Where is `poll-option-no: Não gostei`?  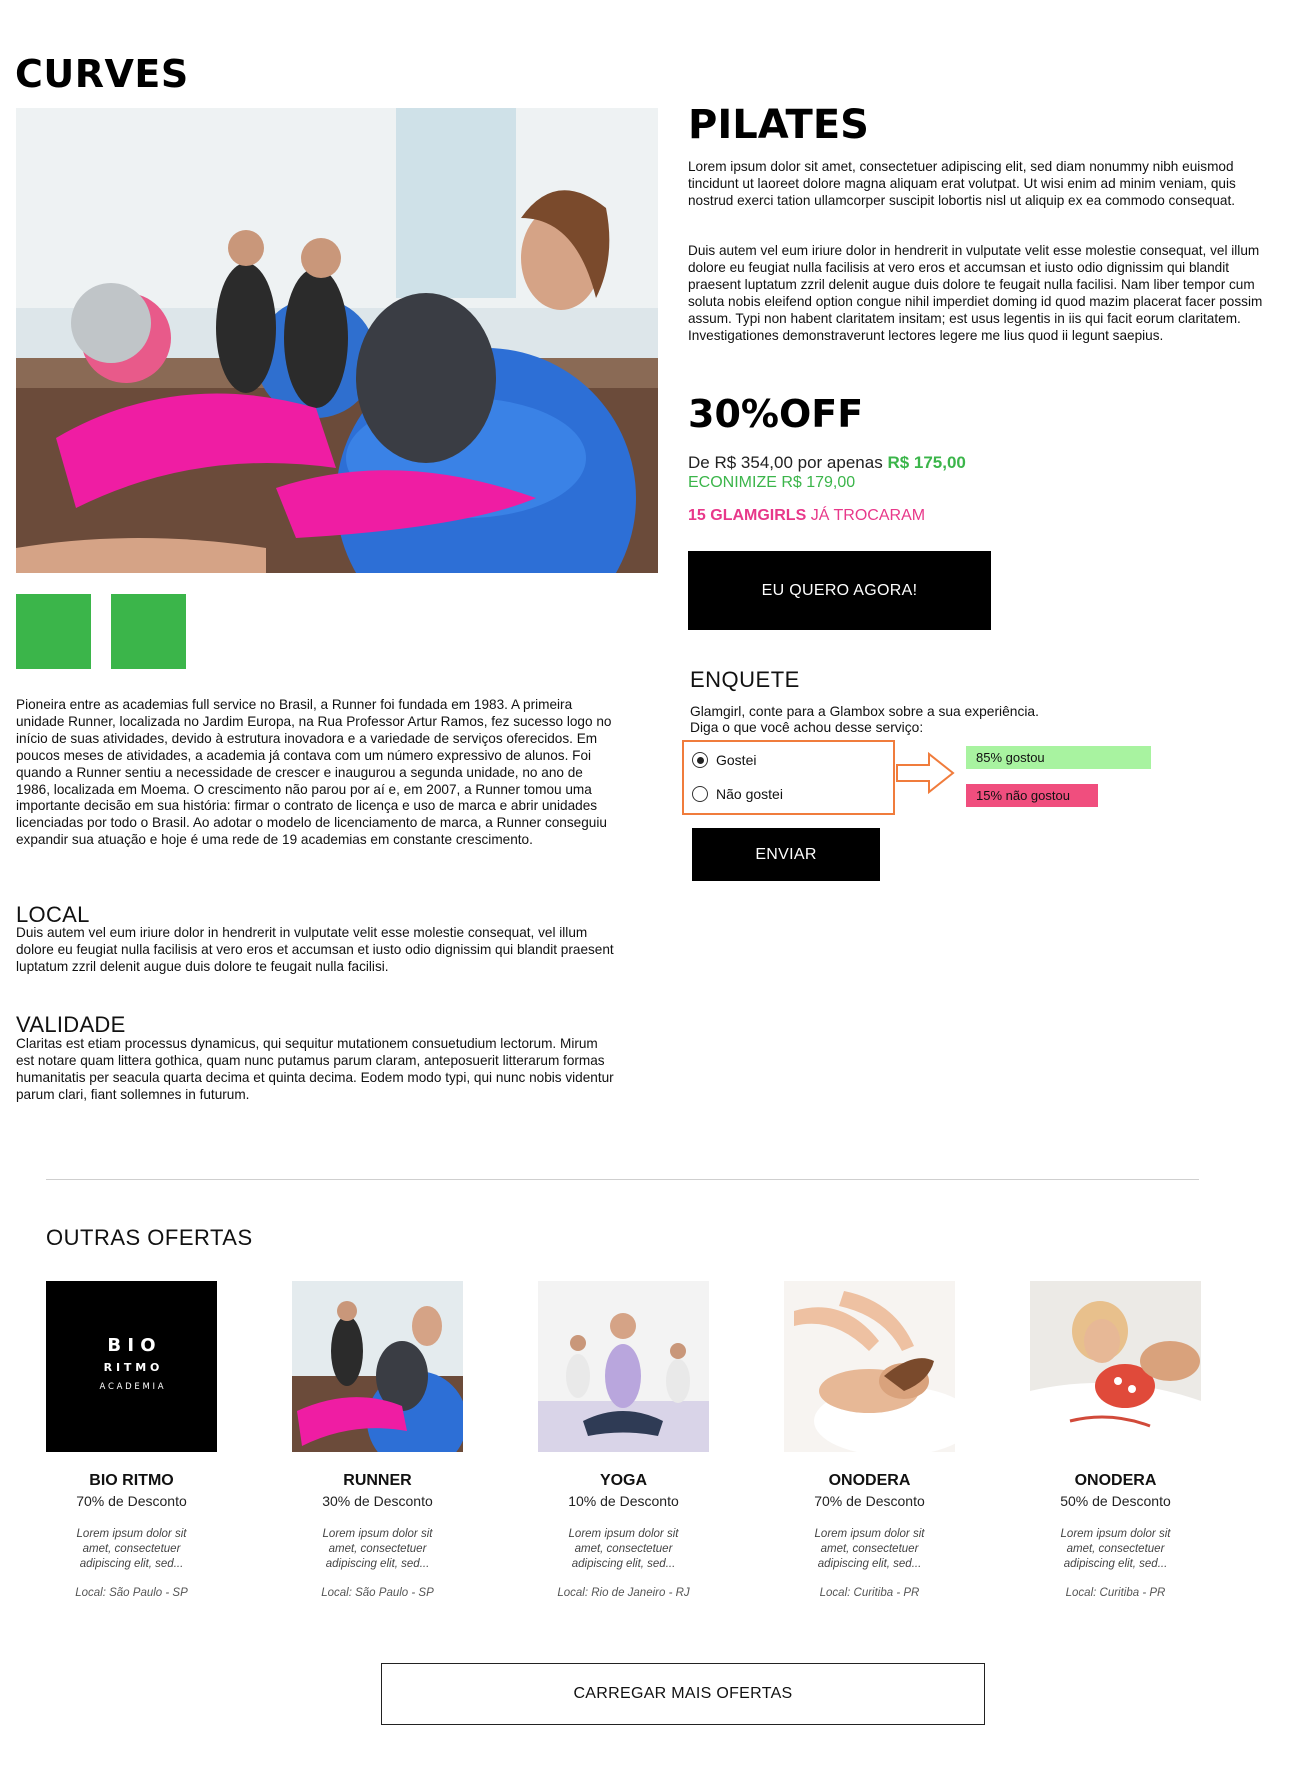
poll-option-no: Não gostei is located at coordinates (737, 794).